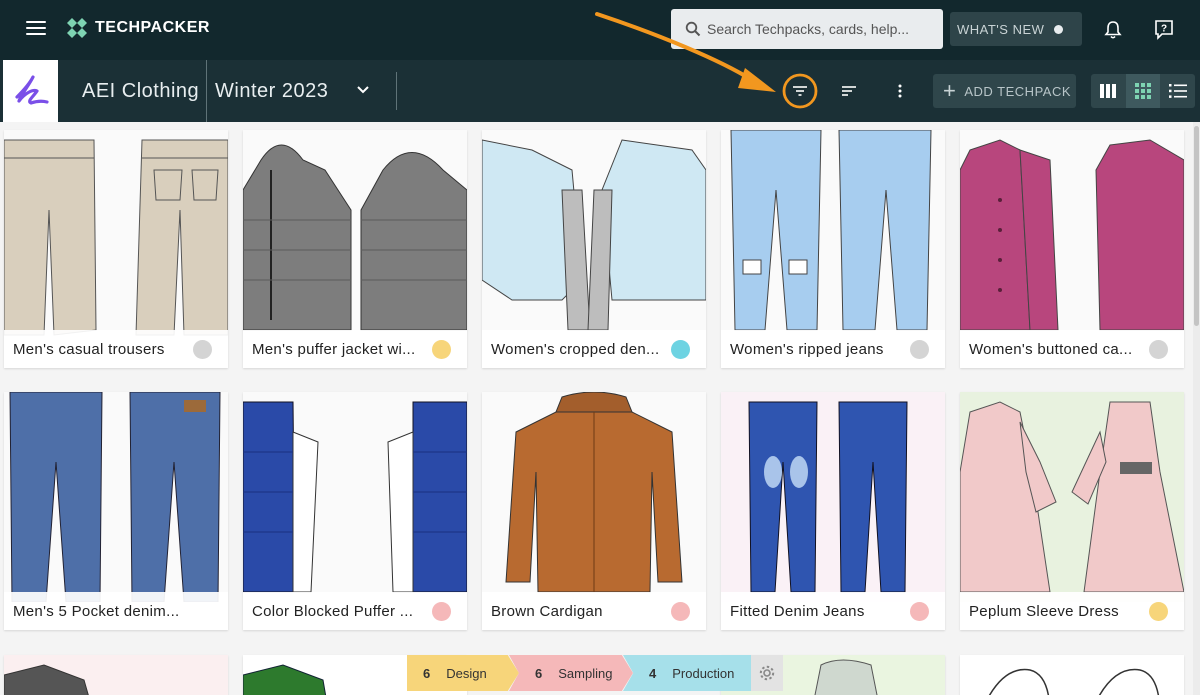 Image resolution: width=1200 pixels, height=695 pixels. I want to click on view-grid-icon, so click(1143, 91).